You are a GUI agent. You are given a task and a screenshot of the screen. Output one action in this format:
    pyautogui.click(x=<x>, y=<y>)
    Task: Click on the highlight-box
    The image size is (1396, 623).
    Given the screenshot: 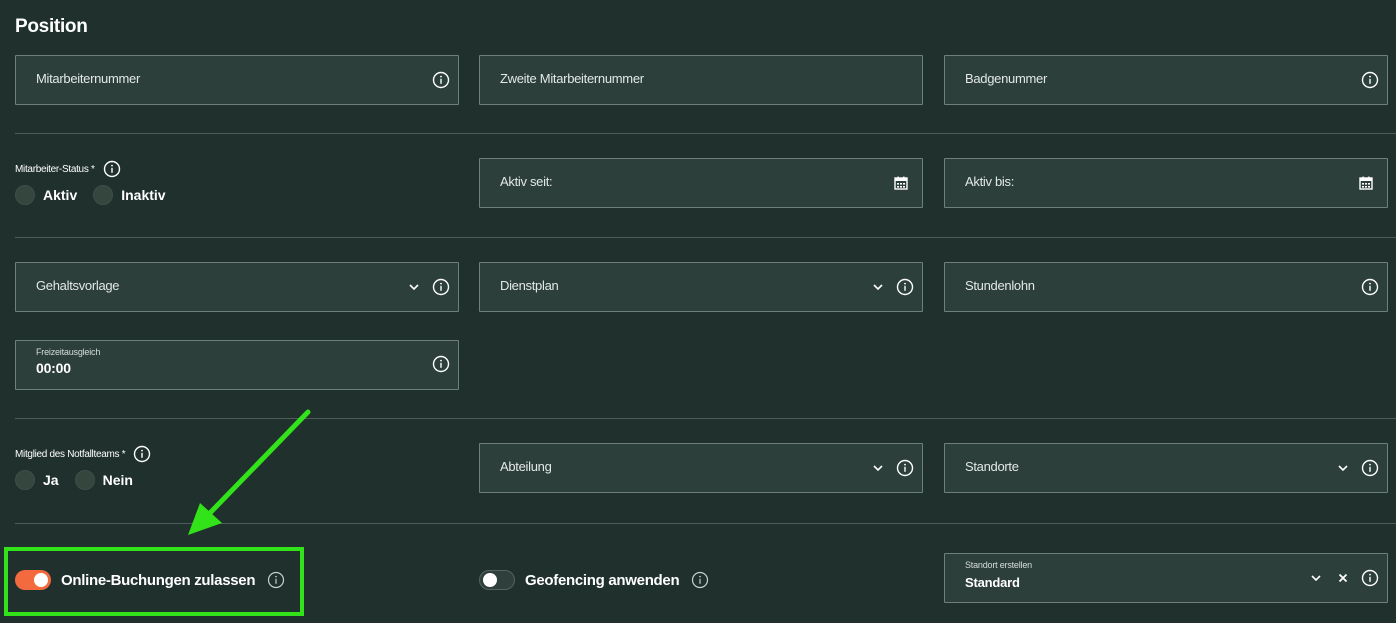 What is the action you would take?
    pyautogui.click(x=154, y=581)
    